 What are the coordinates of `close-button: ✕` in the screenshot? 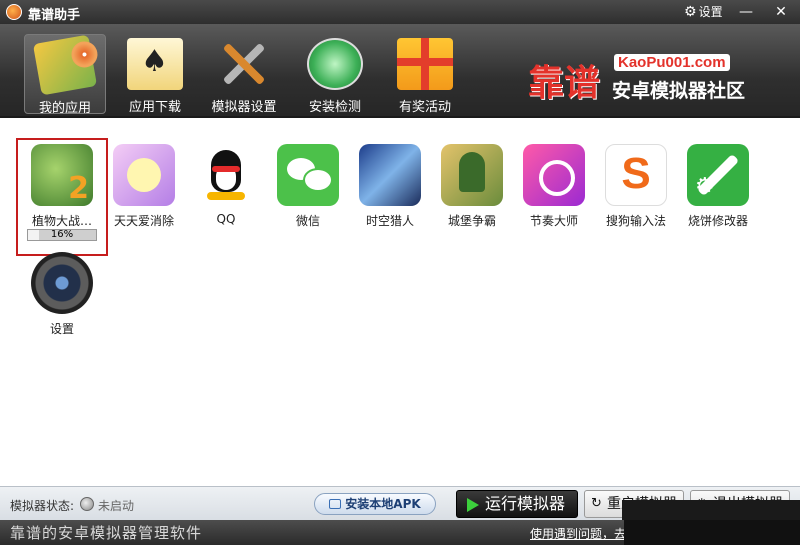 It's located at (781, 12).